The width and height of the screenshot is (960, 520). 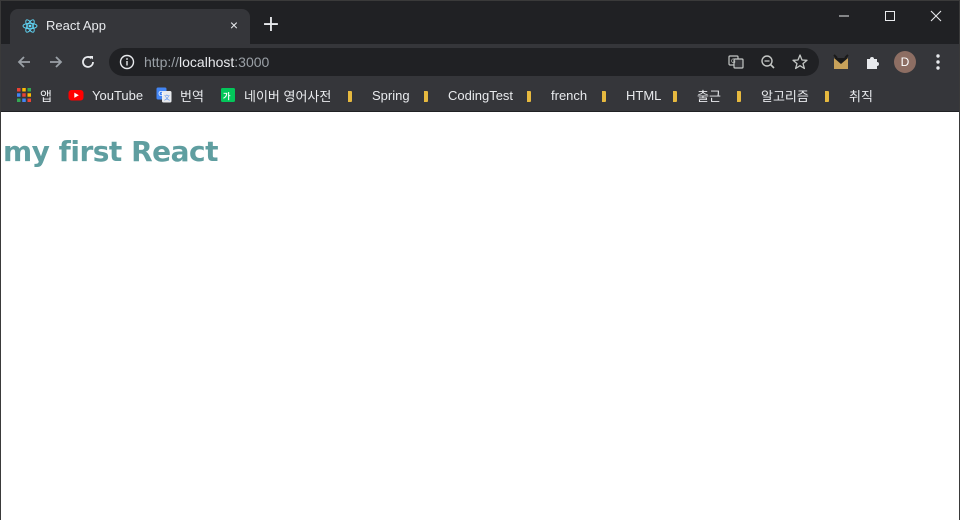 I want to click on page-heading: my first React, so click(x=111, y=151).